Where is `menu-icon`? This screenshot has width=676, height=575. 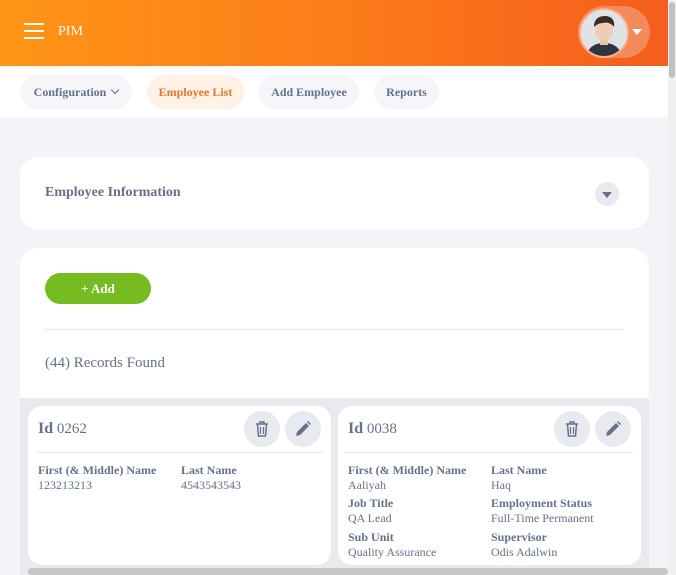 menu-icon is located at coordinates (34, 32).